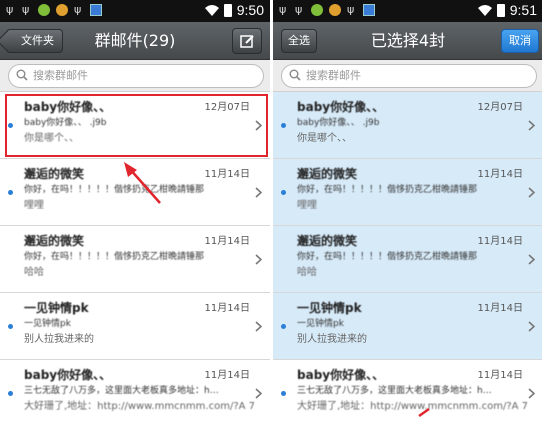  What do you see at coordinates (47, 324) in the screenshot?
I see `email-subject: 一见钟情pk` at bounding box center [47, 324].